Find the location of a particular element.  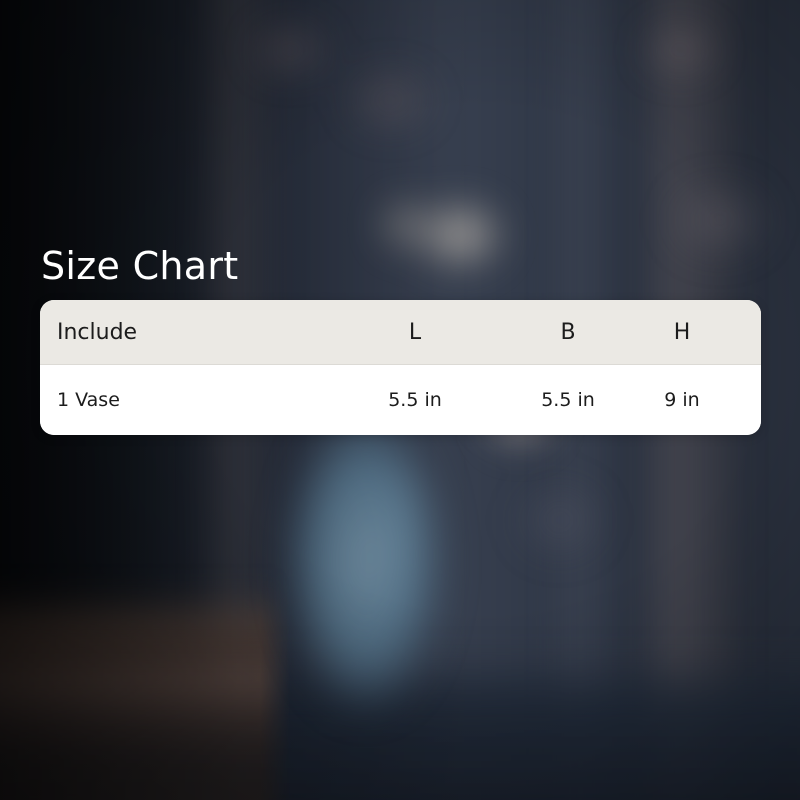

cell-height: 9 in is located at coordinates (682, 400).